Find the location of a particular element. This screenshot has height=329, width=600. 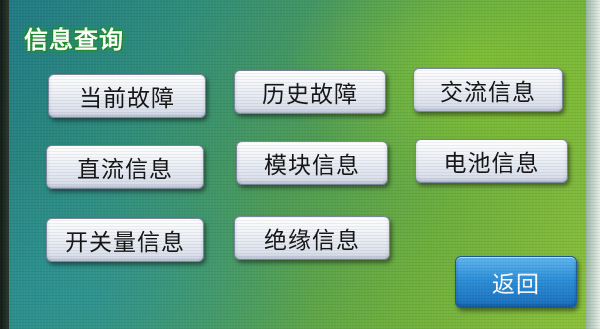

page-title: 信息查询 is located at coordinates (74, 40).